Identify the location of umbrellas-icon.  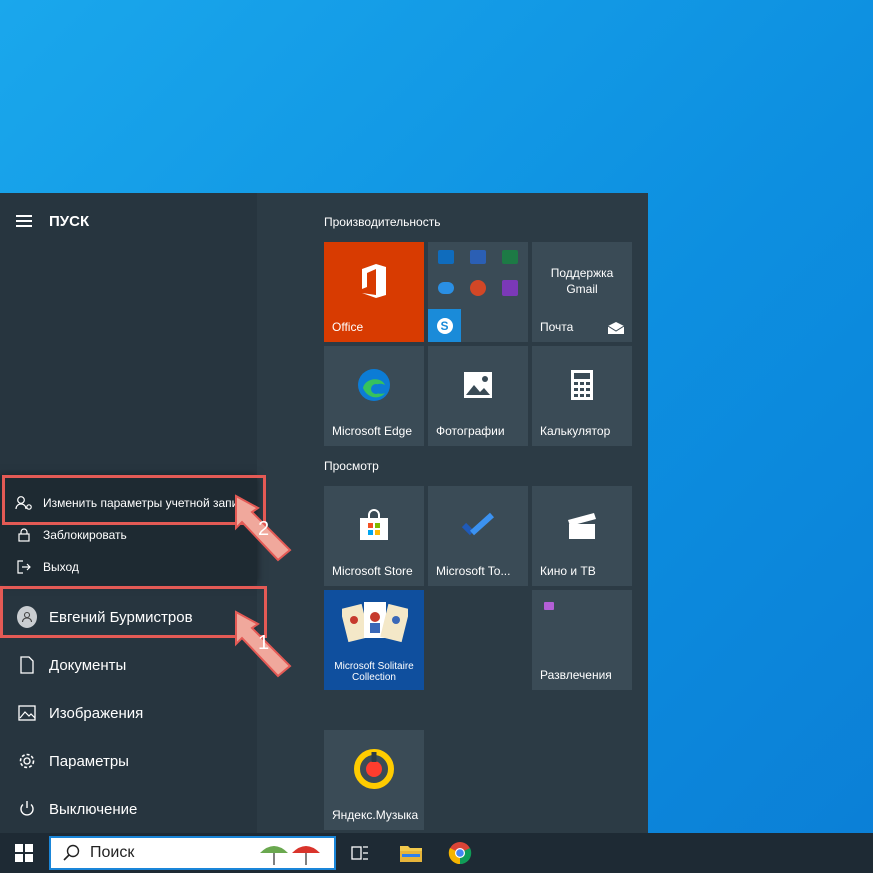
(290, 855).